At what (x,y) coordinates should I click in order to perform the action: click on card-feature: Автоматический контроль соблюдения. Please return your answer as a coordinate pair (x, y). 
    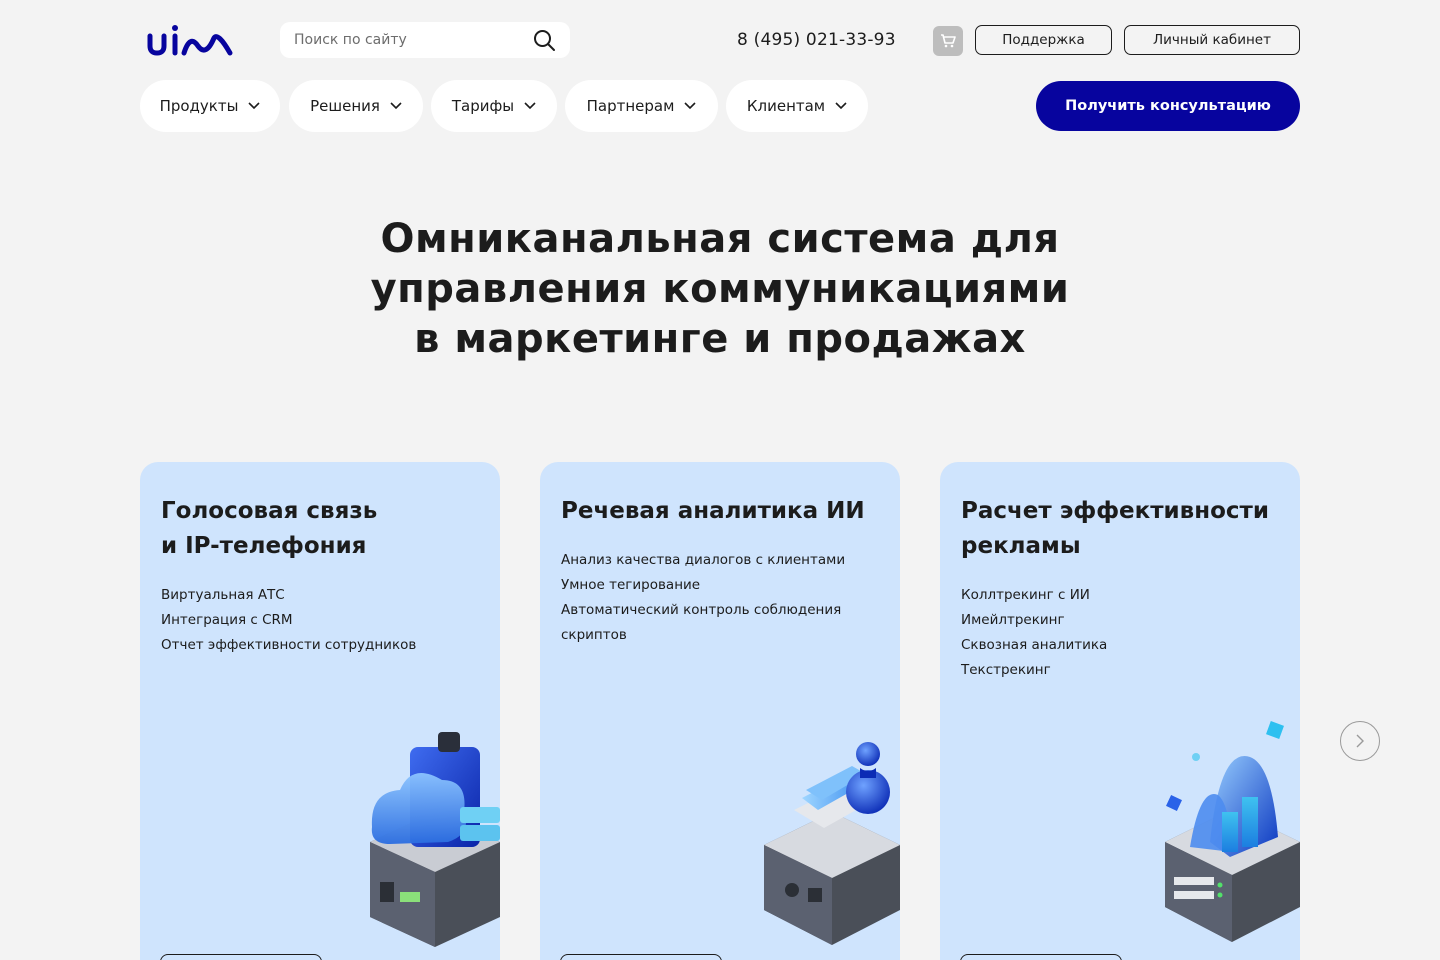
    Looking at the image, I should click on (721, 610).